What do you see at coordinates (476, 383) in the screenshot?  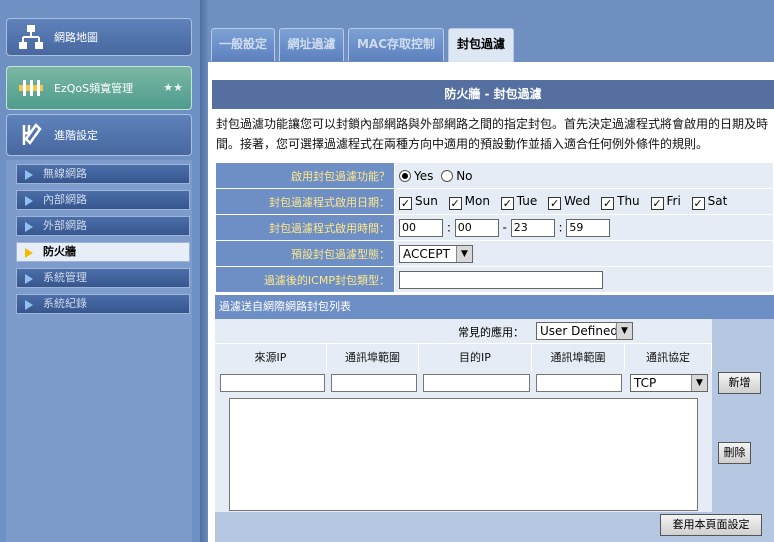 I see `destination-ip-input` at bounding box center [476, 383].